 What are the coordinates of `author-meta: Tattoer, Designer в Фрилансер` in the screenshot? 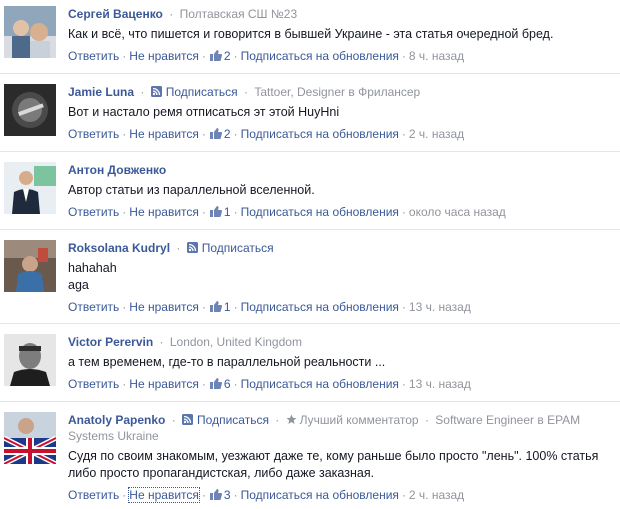 It's located at (337, 92).